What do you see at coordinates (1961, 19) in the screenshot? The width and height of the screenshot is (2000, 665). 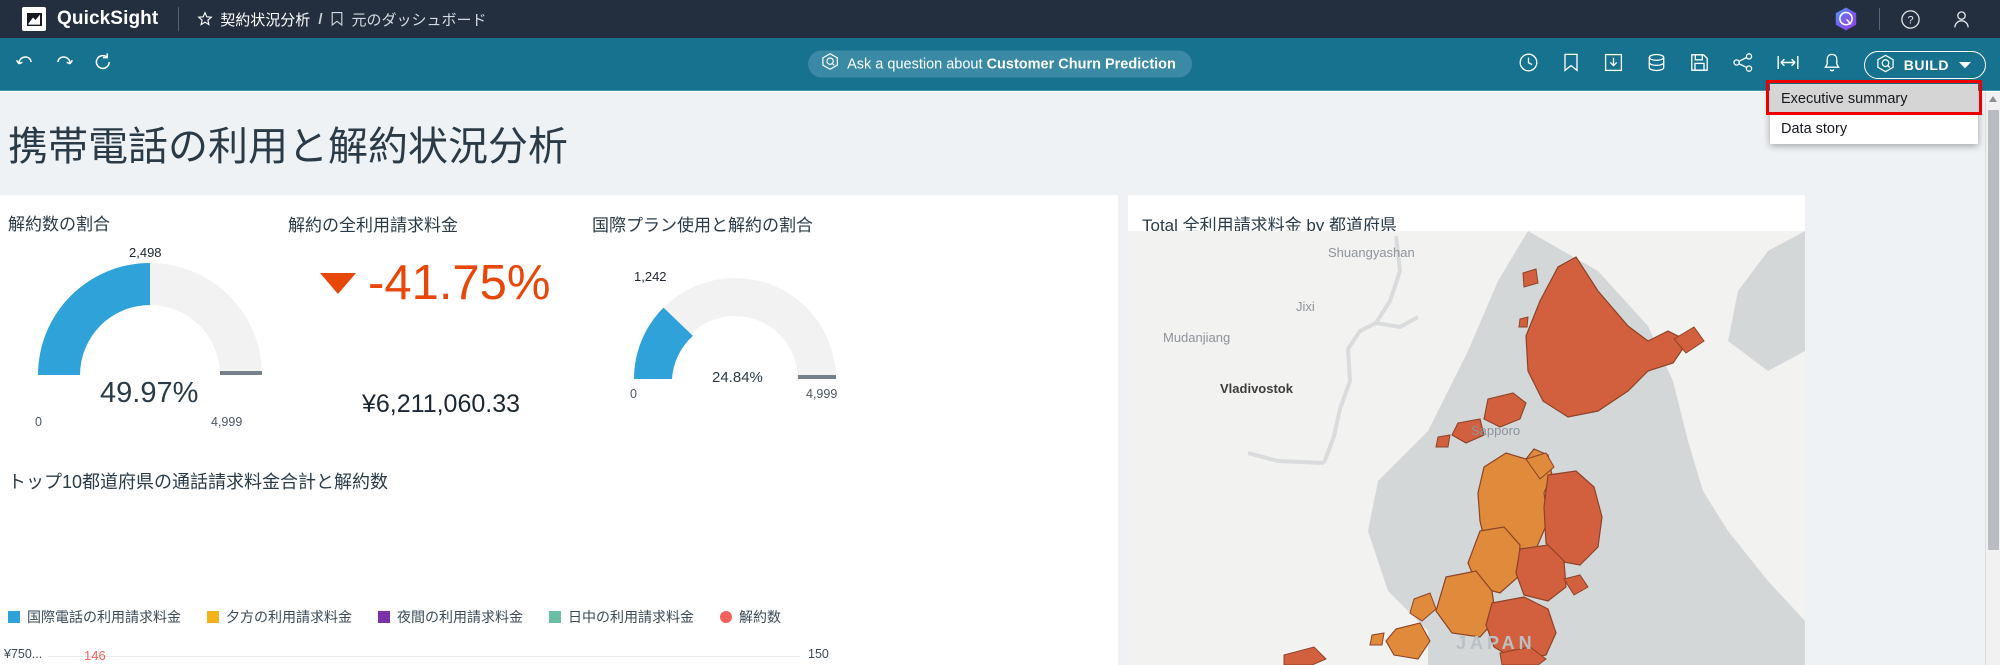 I see `user-account-icon` at bounding box center [1961, 19].